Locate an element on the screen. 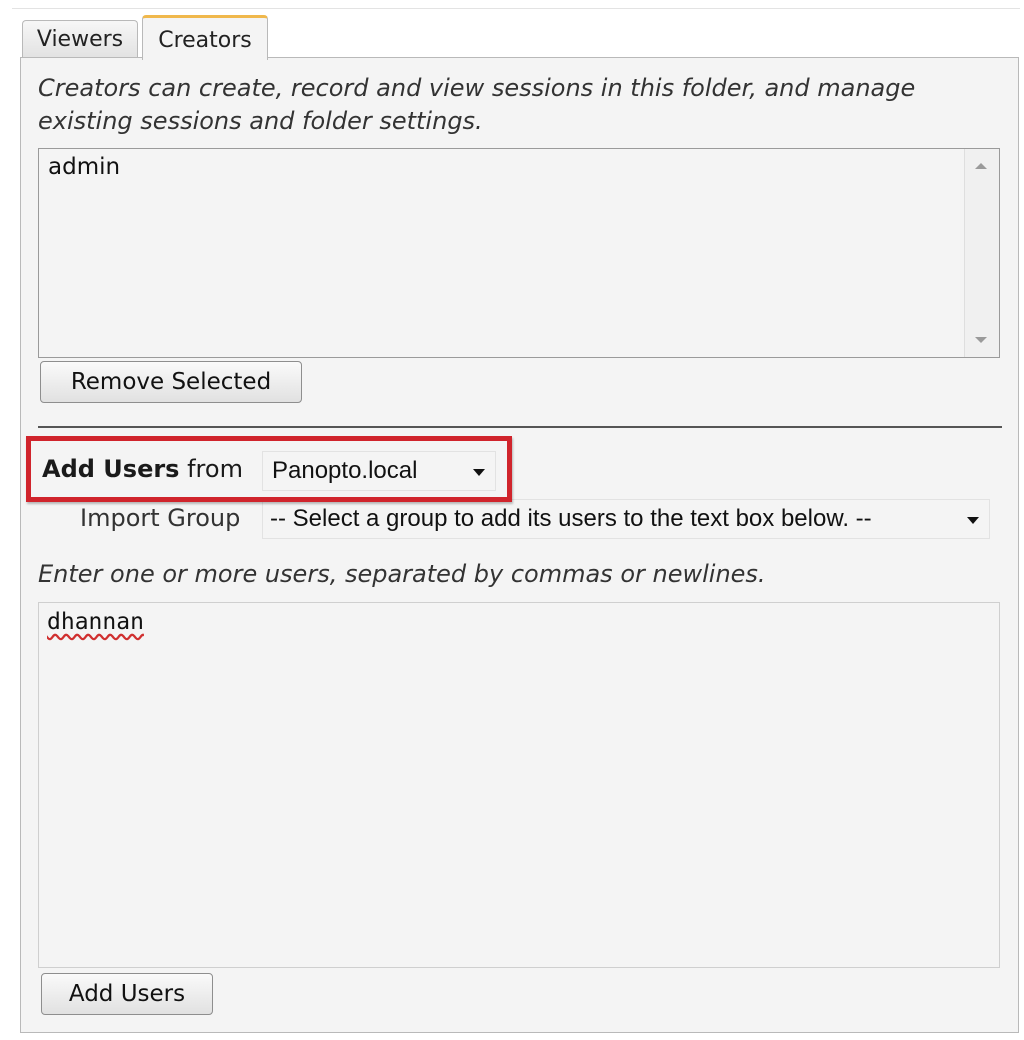 The height and width of the screenshot is (1040, 1024). list-item: admin is located at coordinates (84, 167).